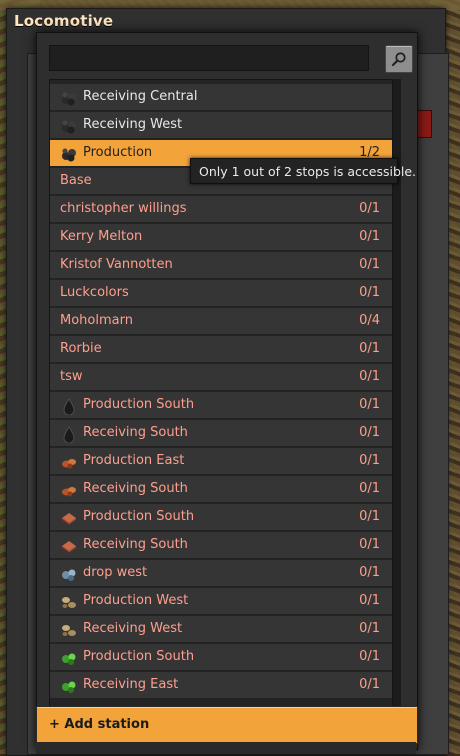 The height and width of the screenshot is (756, 460). What do you see at coordinates (221, 97) in the screenshot?
I see `station-row: Receiving Central` at bounding box center [221, 97].